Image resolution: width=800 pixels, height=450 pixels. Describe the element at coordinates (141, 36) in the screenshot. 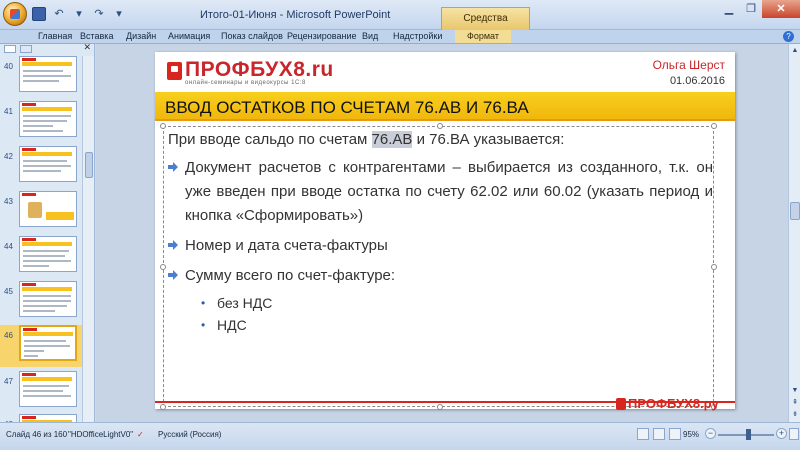

I see `tab-design: Дизайн` at that location.